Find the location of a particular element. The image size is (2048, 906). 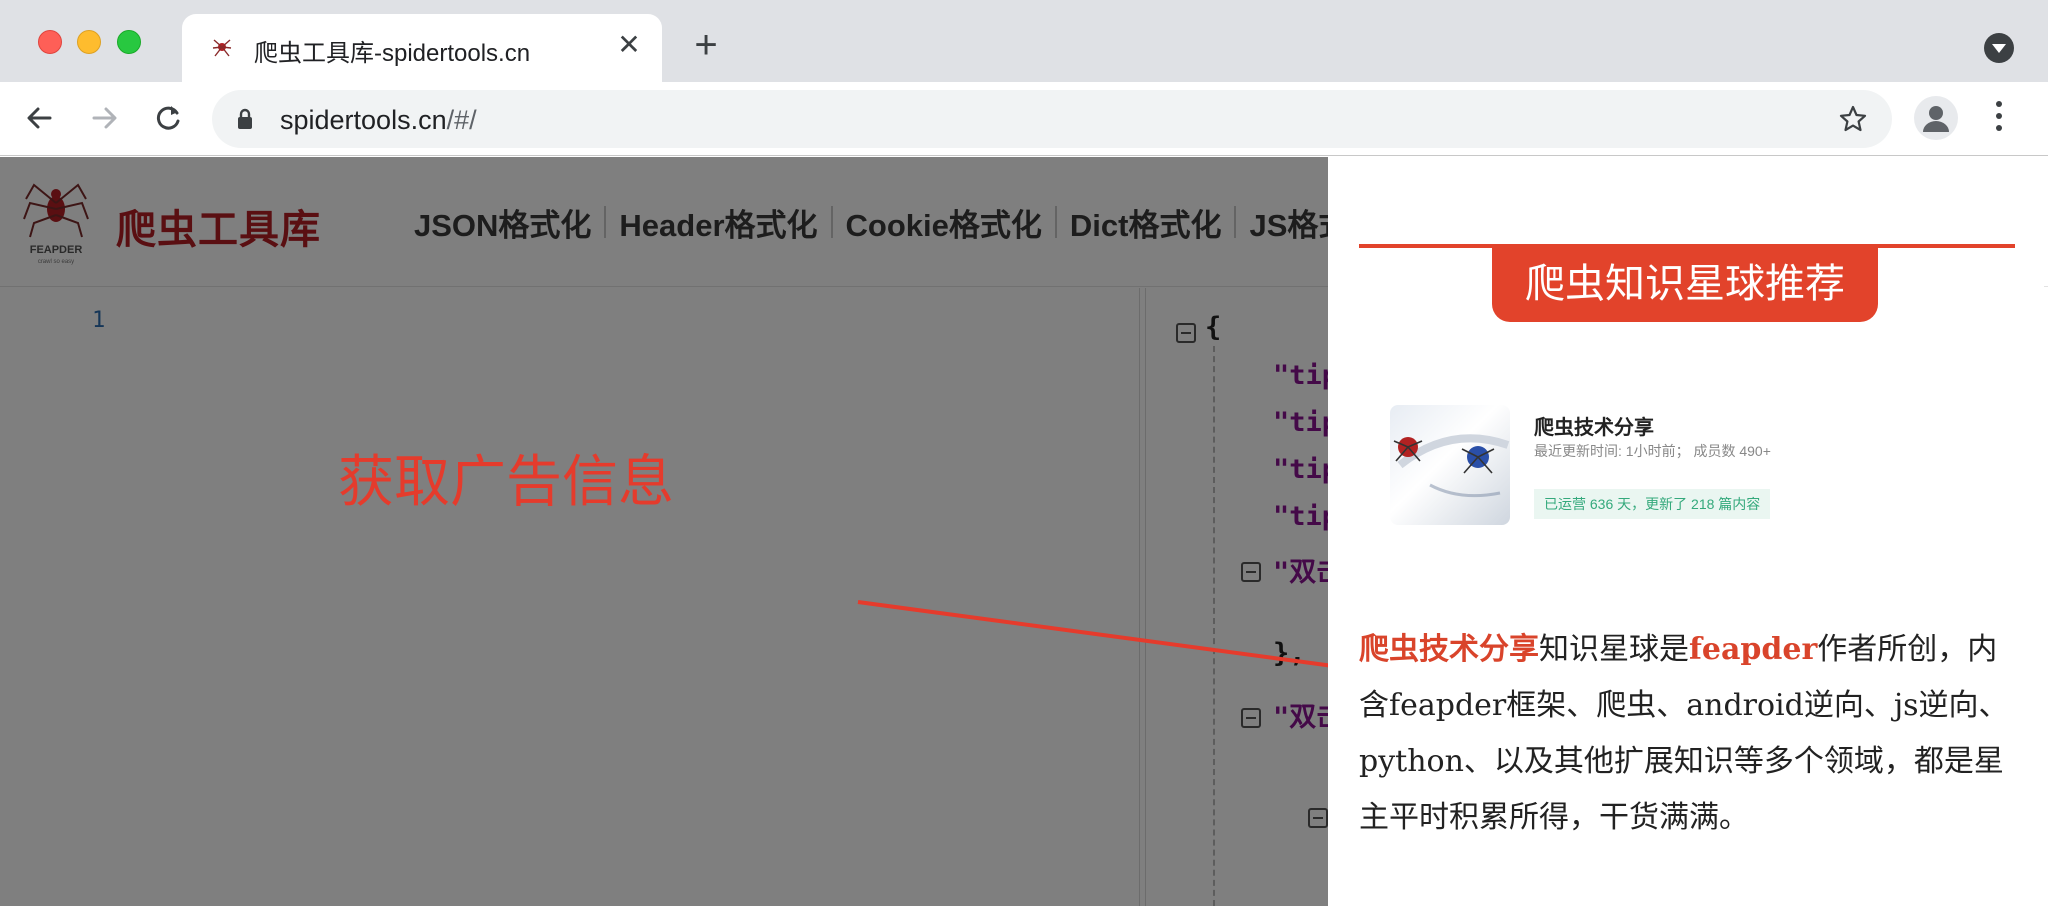

tab-title: 爬虫工具库-spidertools.cn is located at coordinates (392, 53).